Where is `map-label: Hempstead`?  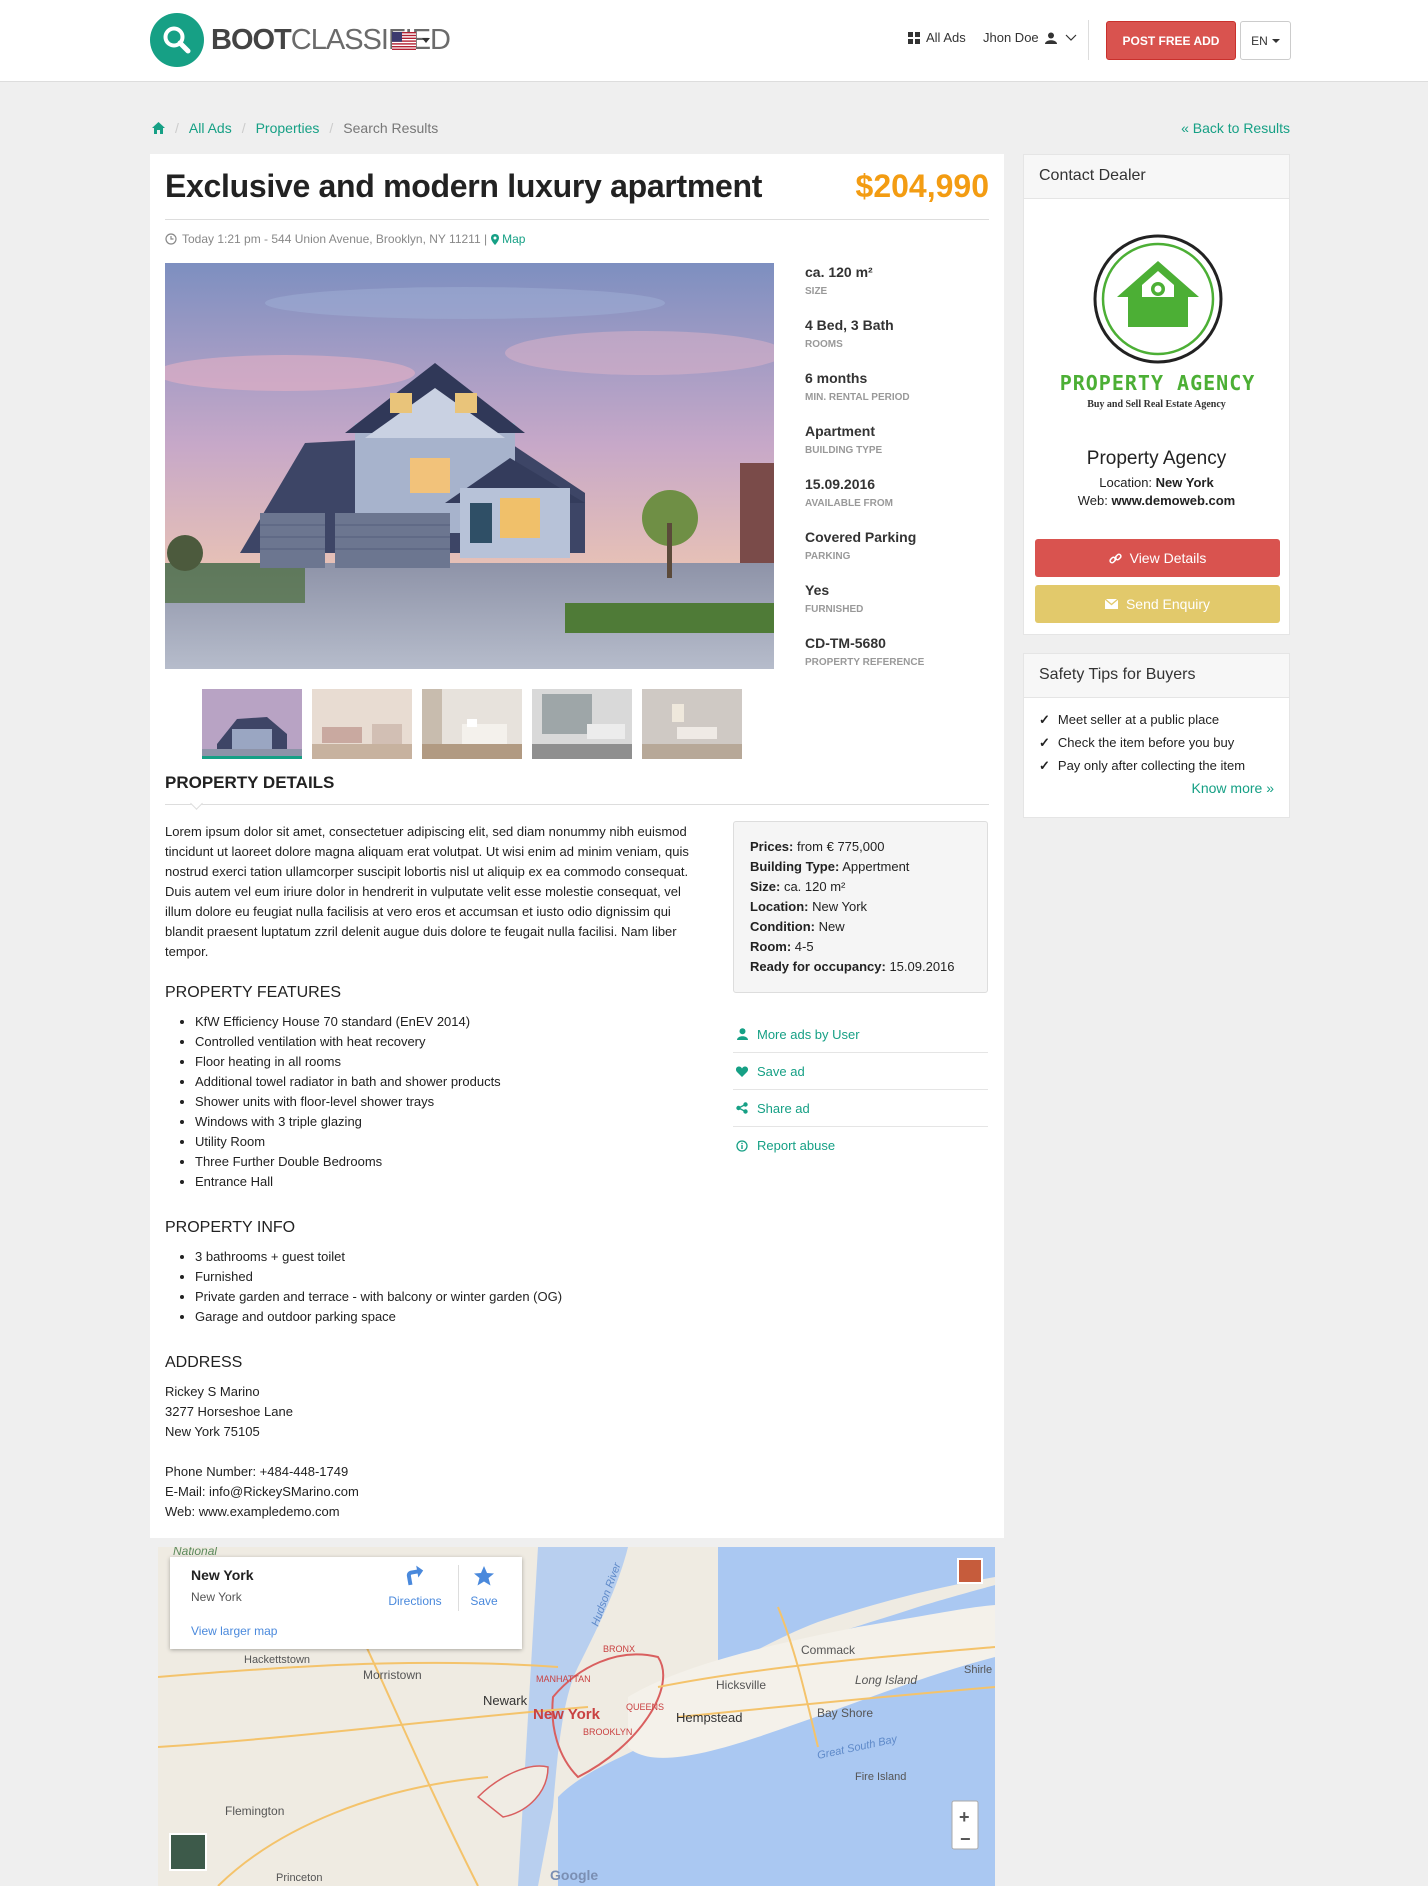 map-label: Hempstead is located at coordinates (709, 1717).